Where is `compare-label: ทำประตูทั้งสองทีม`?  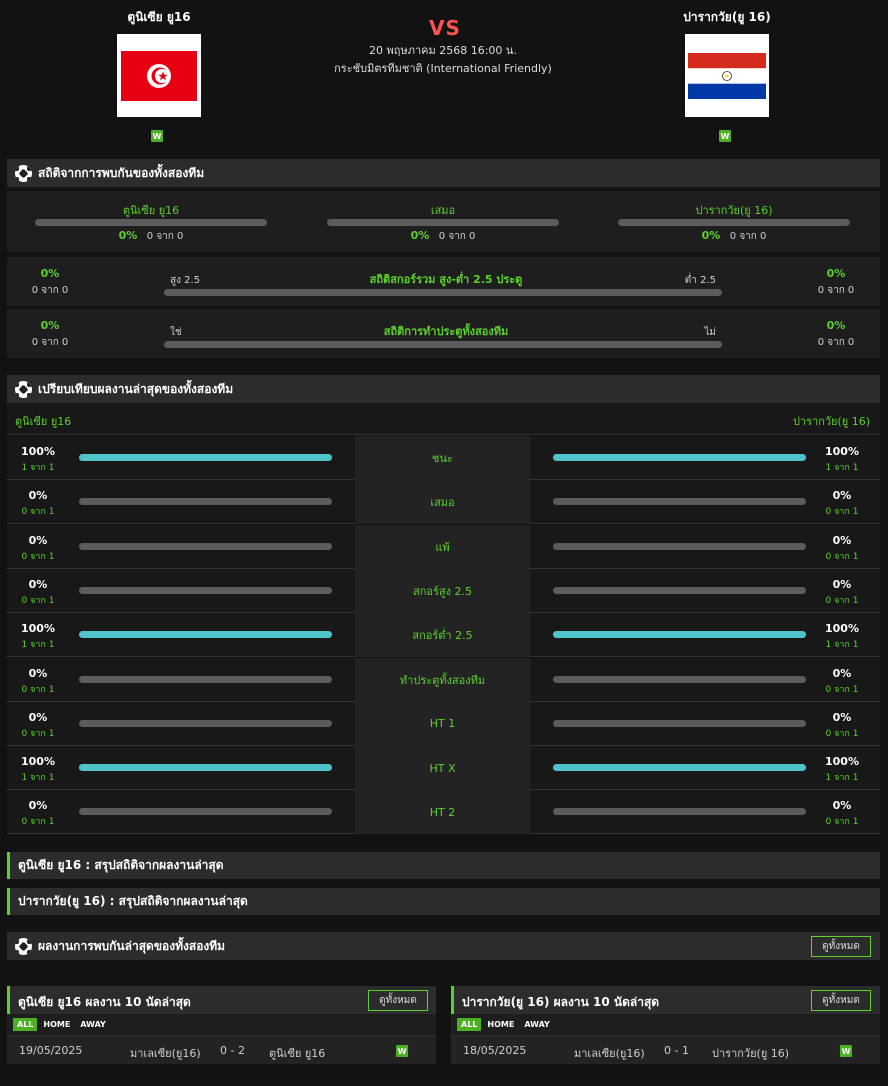 compare-label: ทำประตูทั้งสองทีม is located at coordinates (442, 679).